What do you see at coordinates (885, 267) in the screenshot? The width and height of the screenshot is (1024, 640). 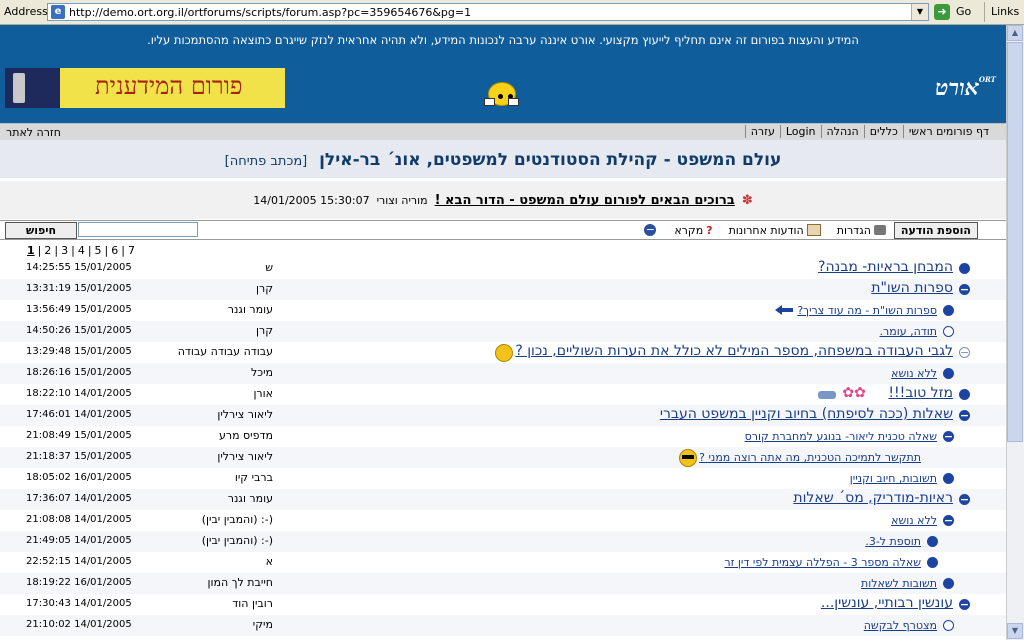 I see `message-title-link: המבחן בראיות- מבנה?` at bounding box center [885, 267].